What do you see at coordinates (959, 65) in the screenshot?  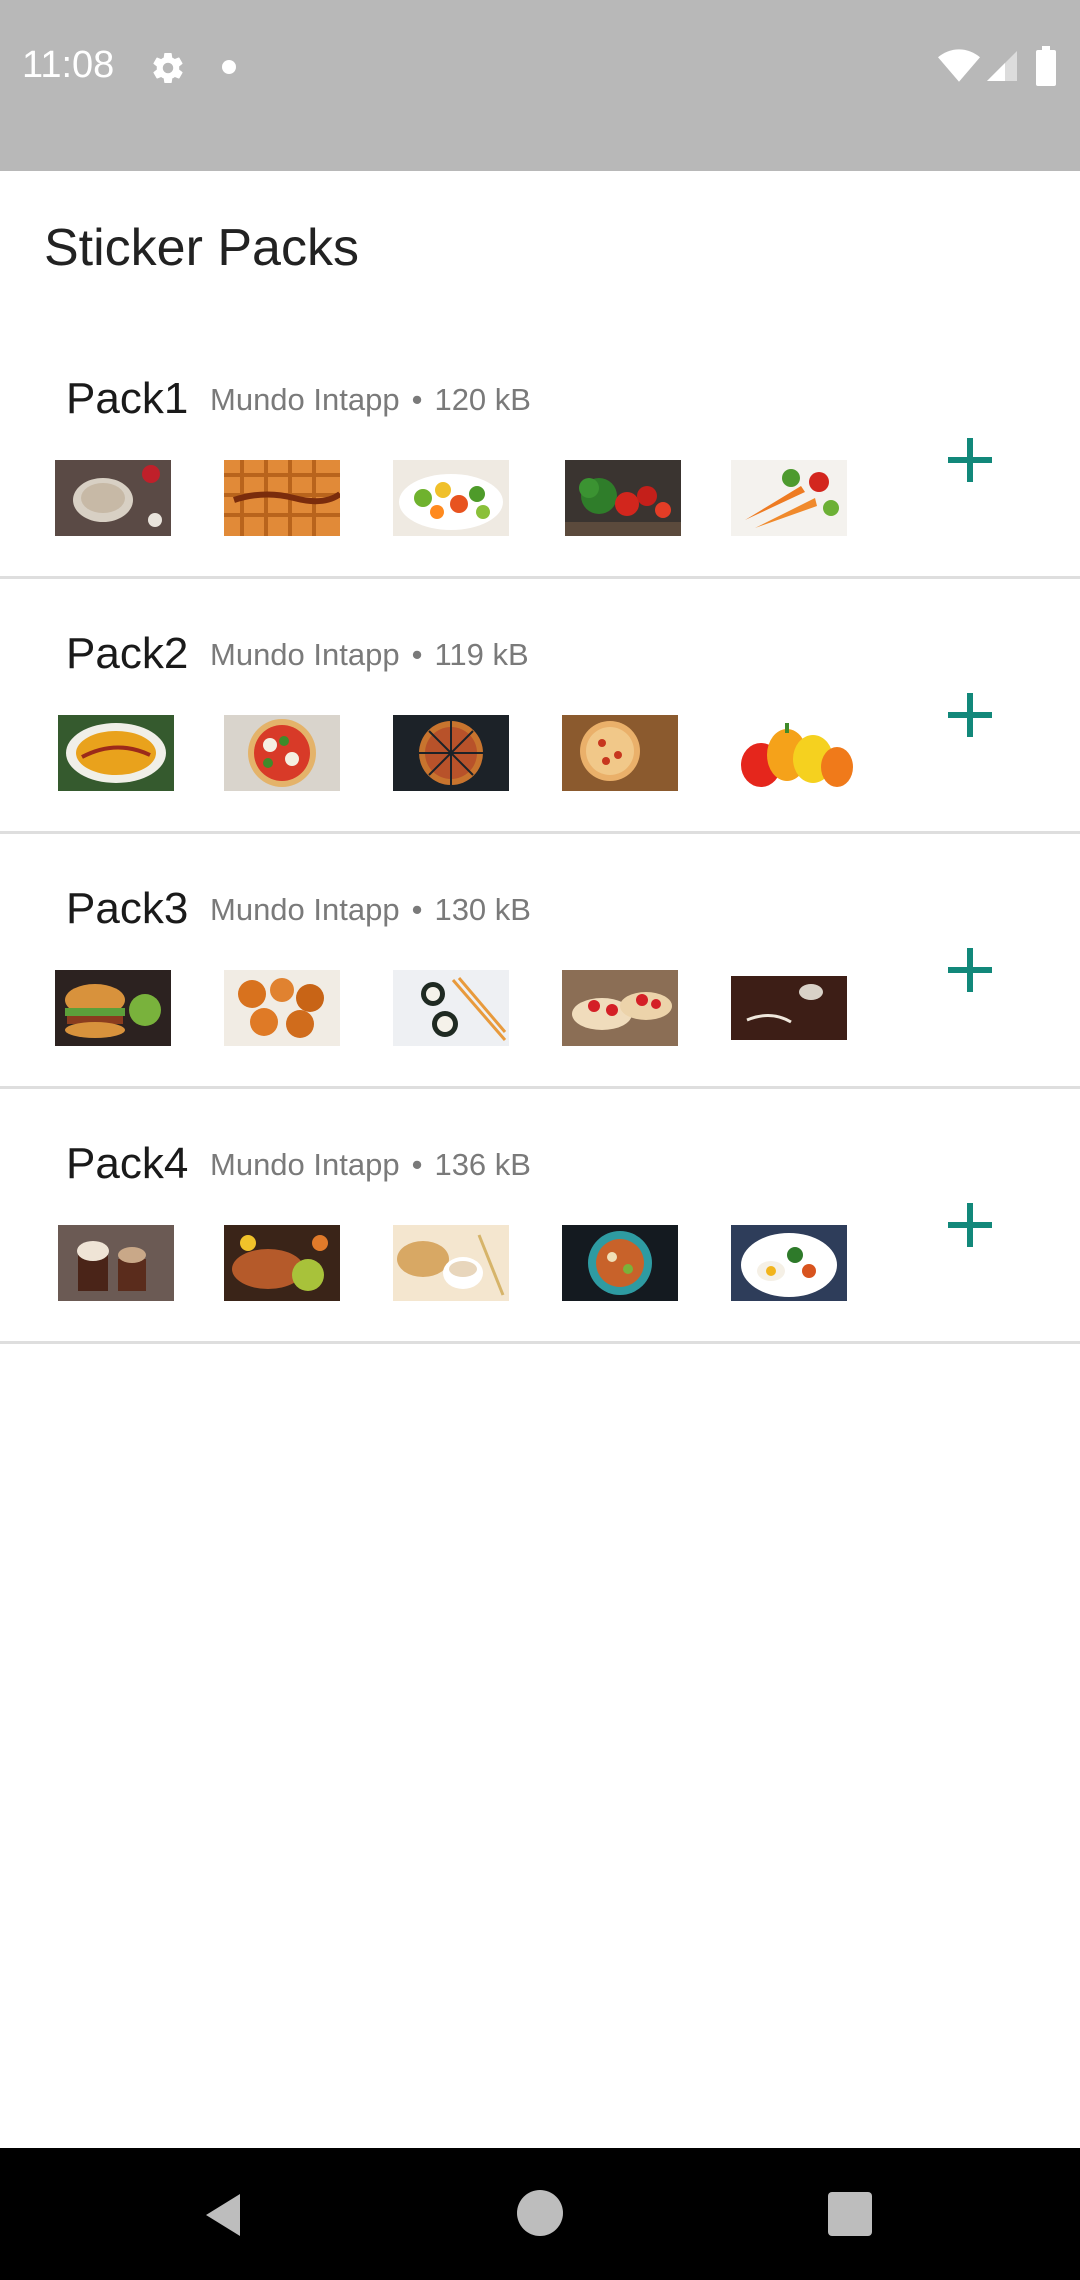 I see `wifi-icon` at bounding box center [959, 65].